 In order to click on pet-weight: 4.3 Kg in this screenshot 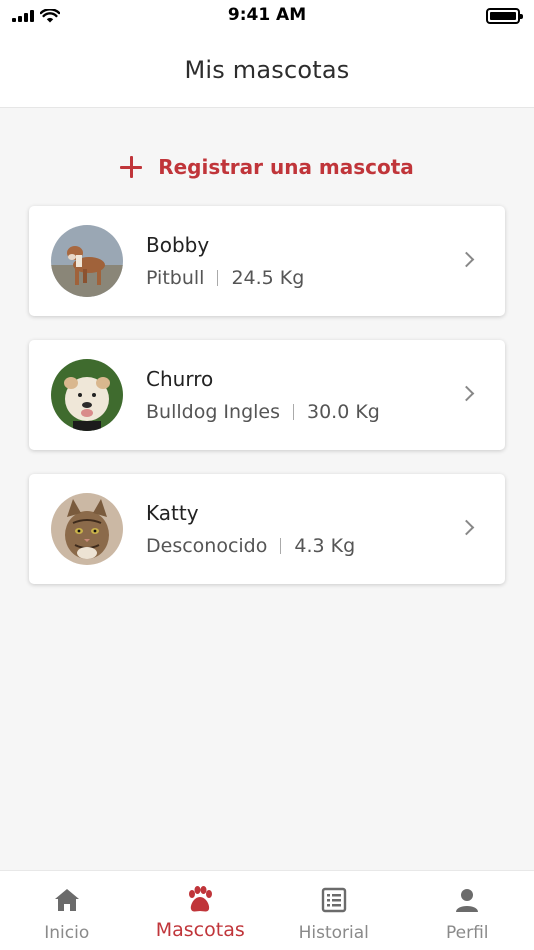, I will do `click(325, 546)`.